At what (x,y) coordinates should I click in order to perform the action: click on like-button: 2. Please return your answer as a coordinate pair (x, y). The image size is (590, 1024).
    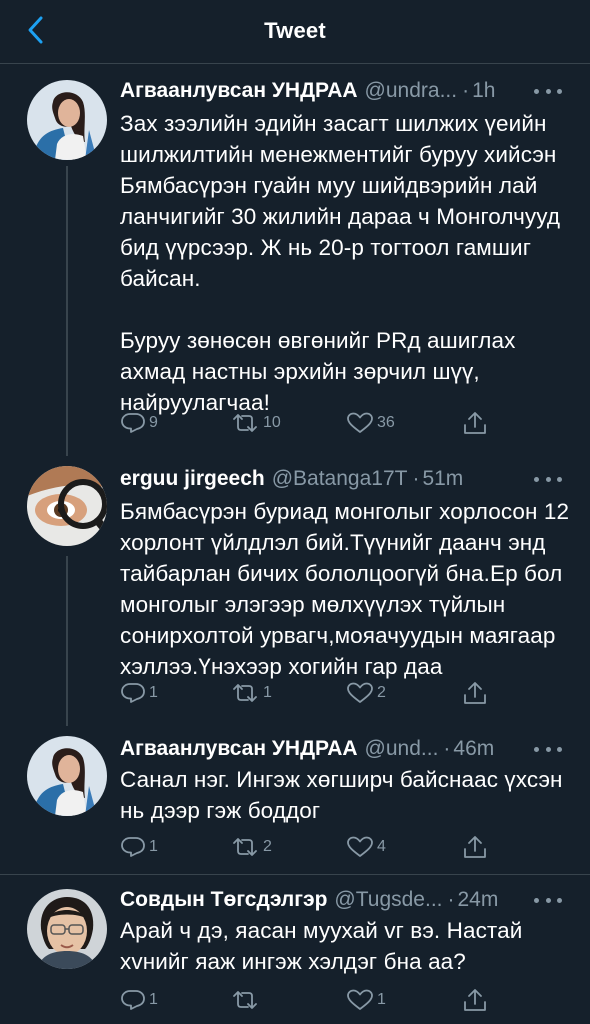
    Looking at the image, I should click on (366, 693).